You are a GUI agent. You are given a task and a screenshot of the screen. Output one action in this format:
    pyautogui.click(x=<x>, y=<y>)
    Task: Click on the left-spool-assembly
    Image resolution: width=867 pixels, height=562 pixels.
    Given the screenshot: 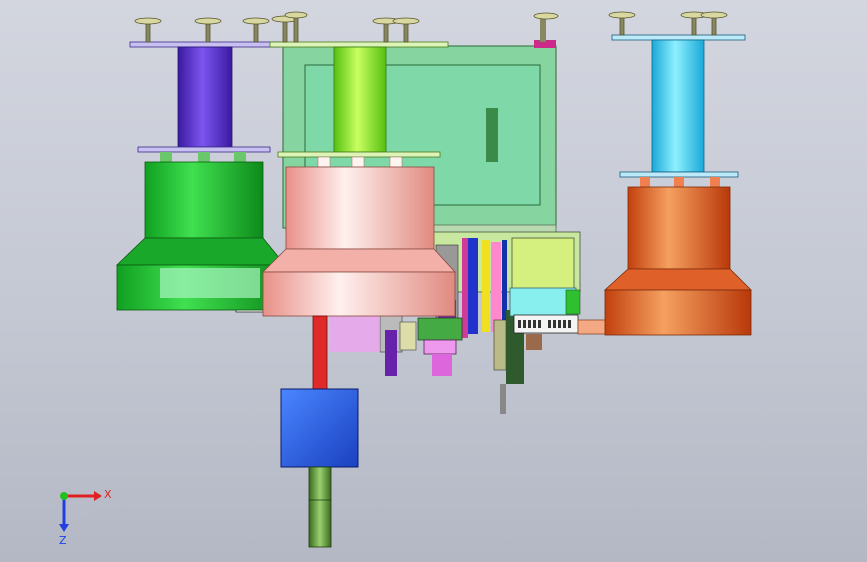 What is the action you would take?
    pyautogui.click(x=201, y=176)
    